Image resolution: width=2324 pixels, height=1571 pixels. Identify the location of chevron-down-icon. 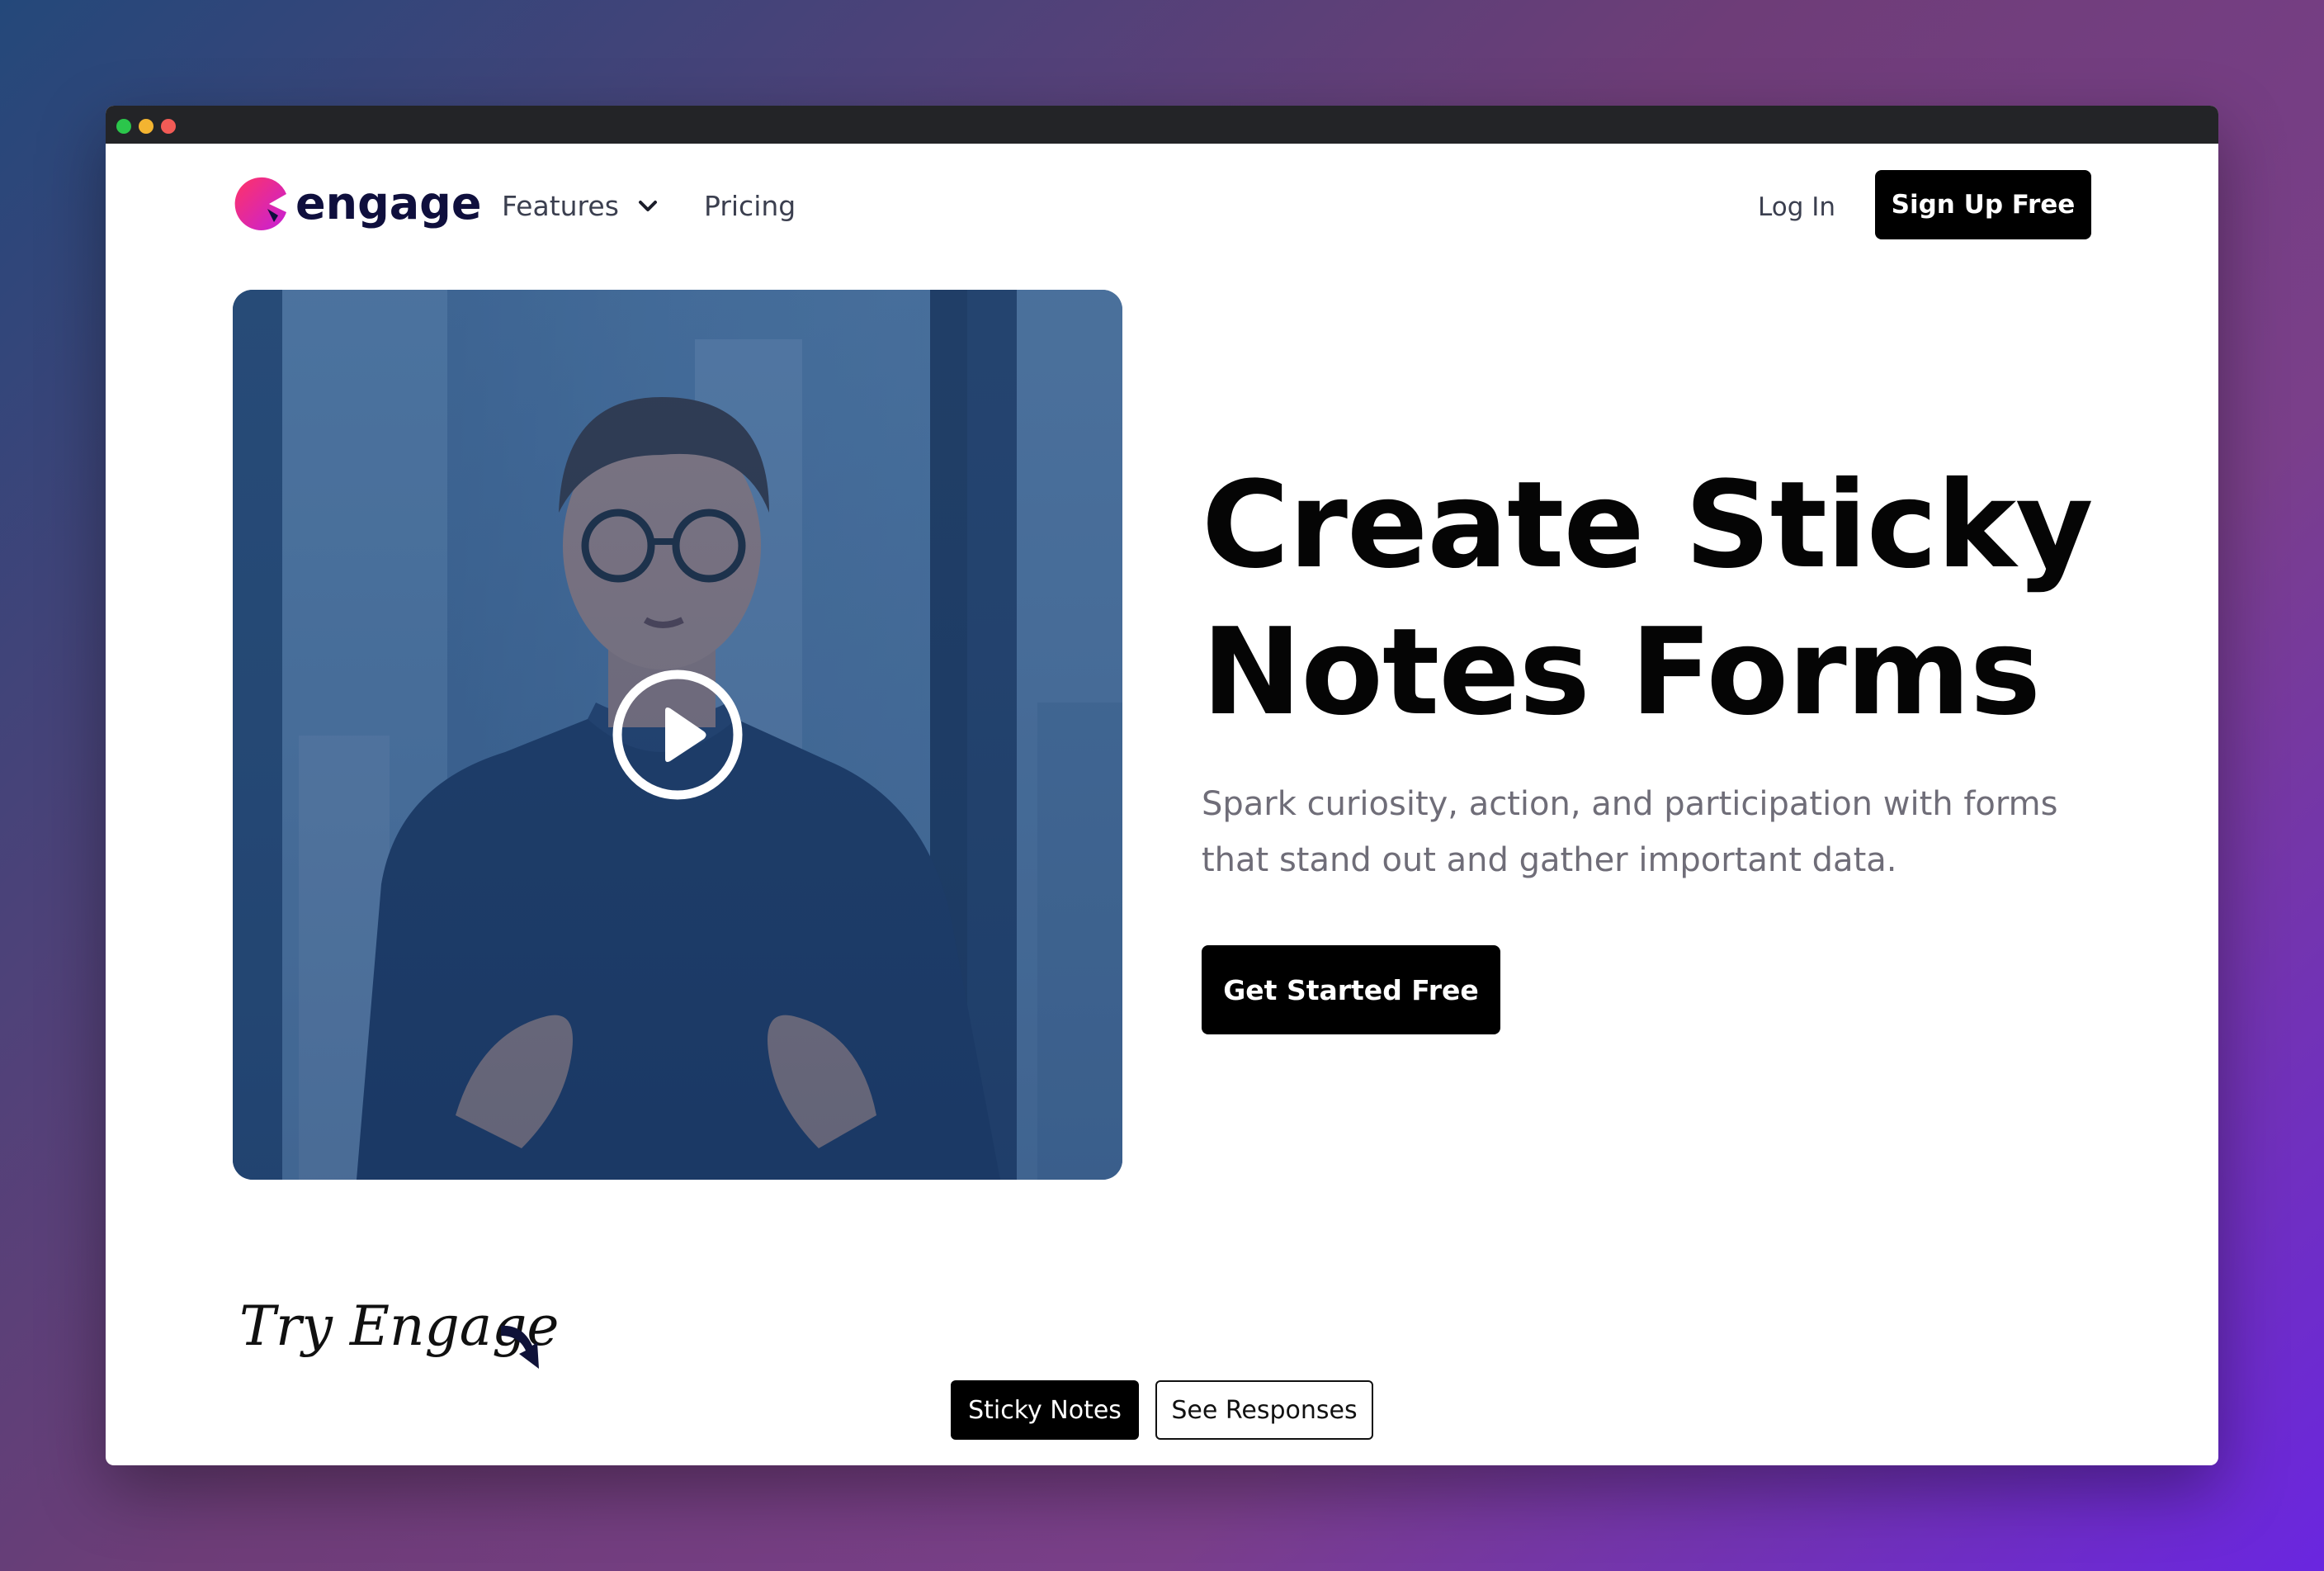
(647, 206).